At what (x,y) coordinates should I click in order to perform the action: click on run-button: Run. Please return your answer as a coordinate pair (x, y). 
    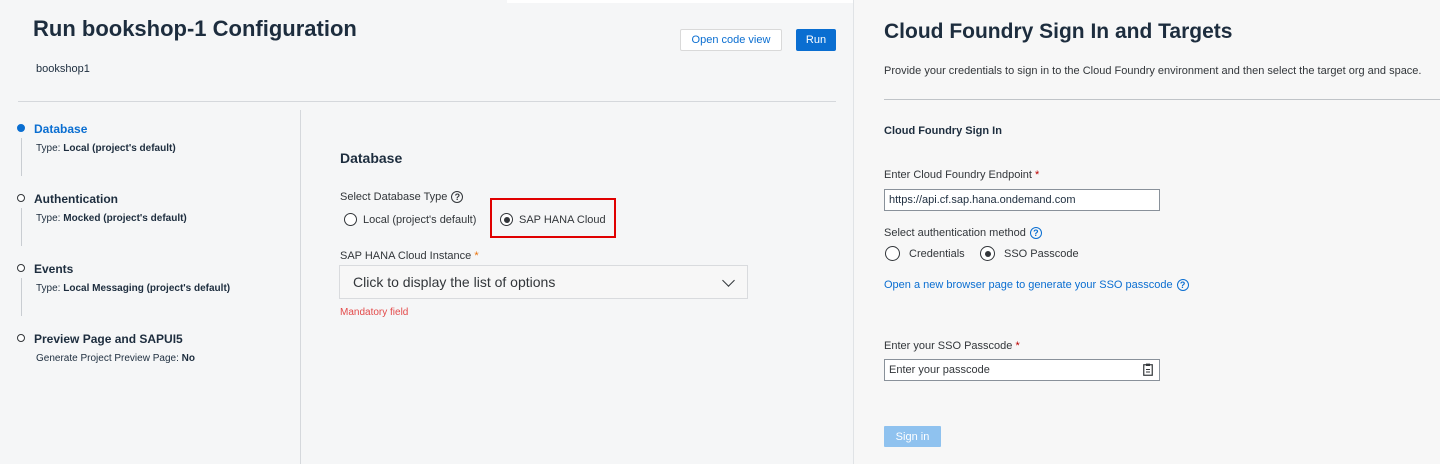
    Looking at the image, I should click on (816, 40).